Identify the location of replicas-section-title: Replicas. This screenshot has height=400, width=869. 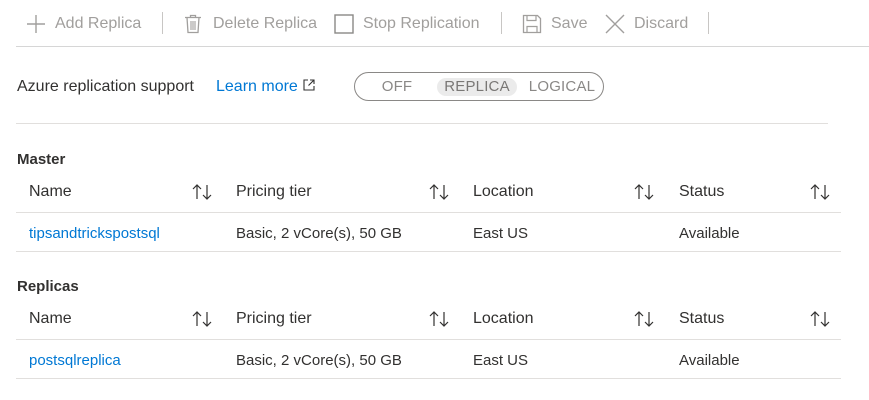
(48, 286).